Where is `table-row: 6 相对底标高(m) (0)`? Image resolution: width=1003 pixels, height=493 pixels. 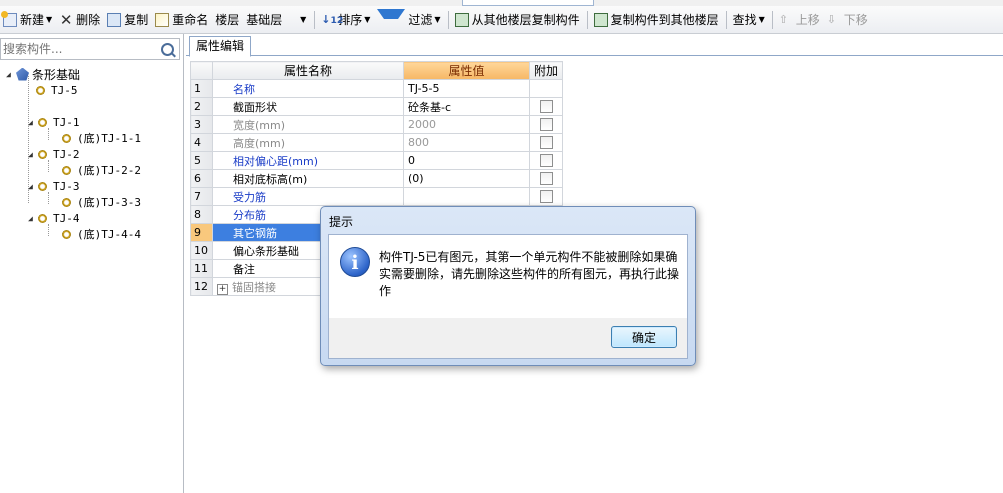 table-row: 6 相对底标高(m) (0) is located at coordinates (377, 178).